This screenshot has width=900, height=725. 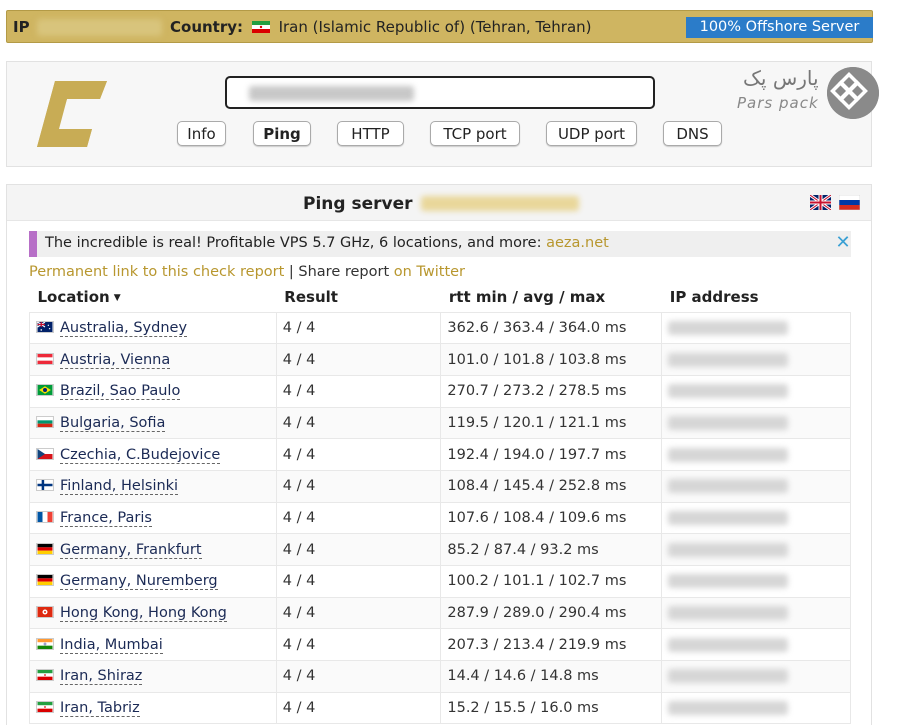 What do you see at coordinates (153, 708) in the screenshot?
I see `location-cell: Iran, Tabriz` at bounding box center [153, 708].